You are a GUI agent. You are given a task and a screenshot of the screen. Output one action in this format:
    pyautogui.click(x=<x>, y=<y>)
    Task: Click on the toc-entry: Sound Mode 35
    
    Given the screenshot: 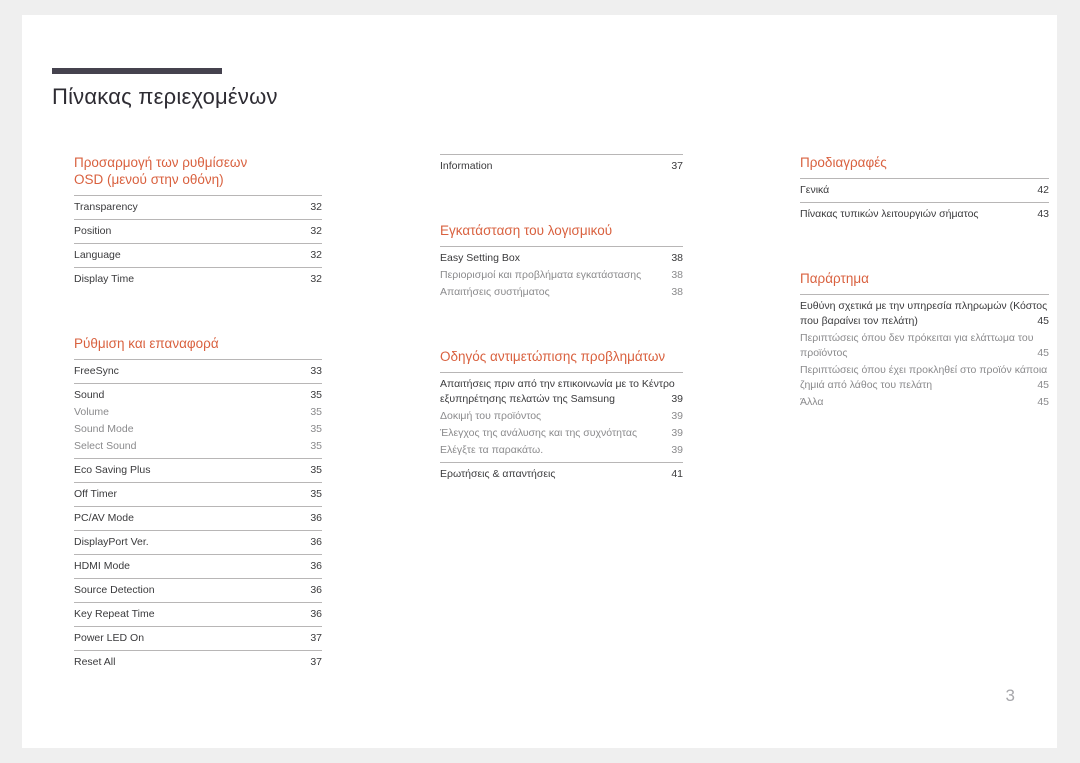 What is the action you would take?
    pyautogui.click(x=198, y=429)
    